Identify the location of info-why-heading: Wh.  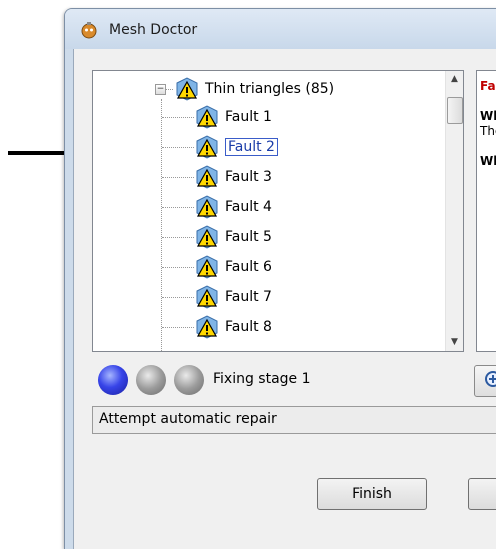
(488, 161).